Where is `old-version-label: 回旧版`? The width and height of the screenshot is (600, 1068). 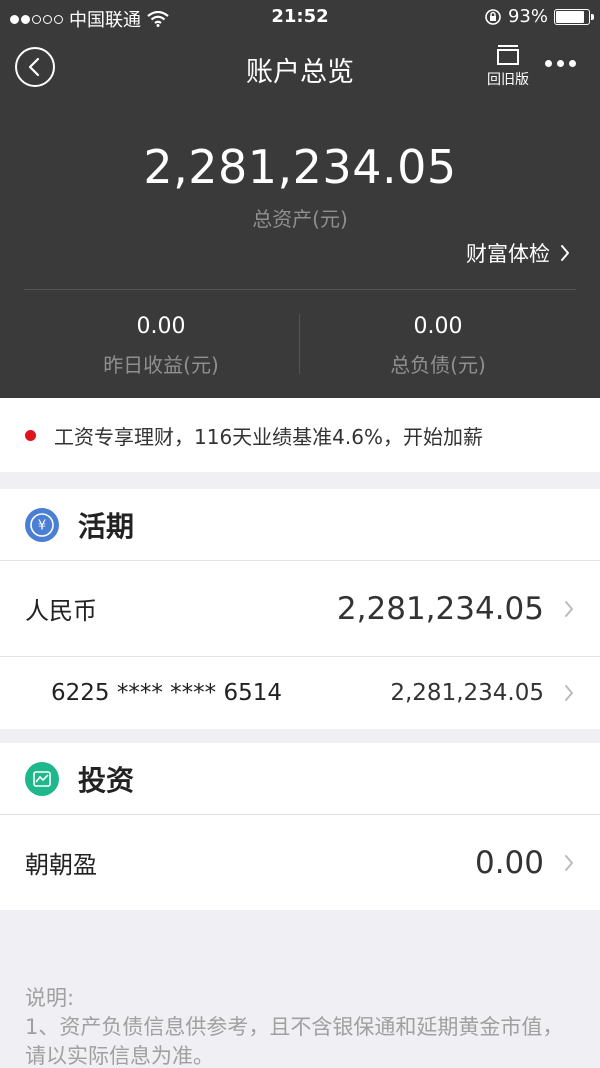 old-version-label: 回旧版 is located at coordinates (508, 80).